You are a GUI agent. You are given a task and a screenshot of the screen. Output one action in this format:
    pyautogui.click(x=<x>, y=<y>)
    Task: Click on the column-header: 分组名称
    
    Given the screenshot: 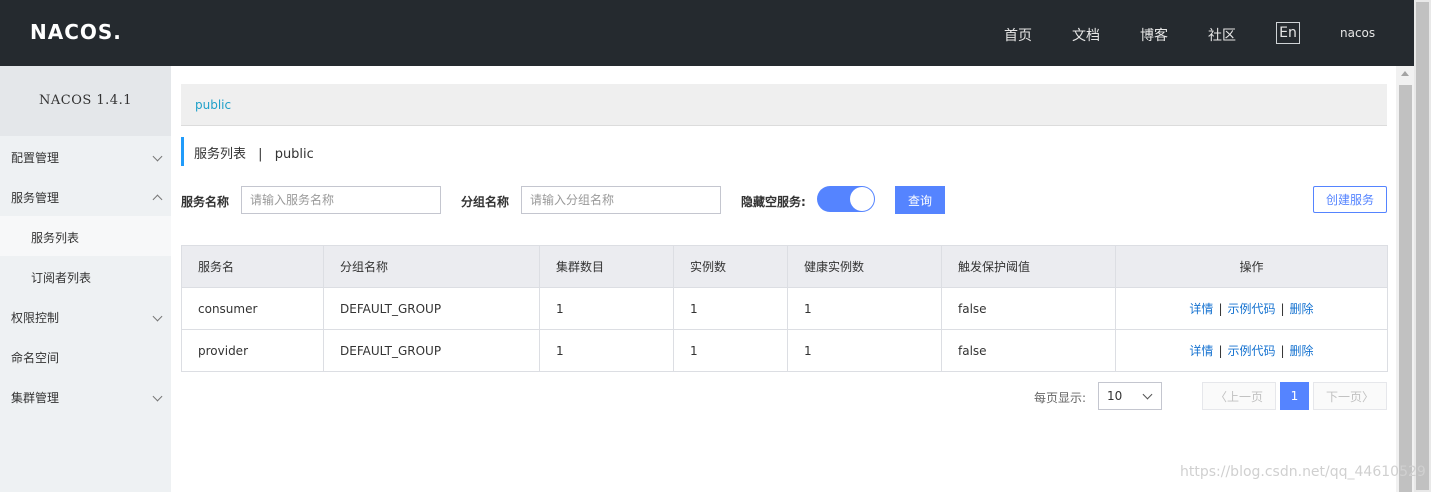 What is the action you would take?
    pyautogui.click(x=431, y=266)
    